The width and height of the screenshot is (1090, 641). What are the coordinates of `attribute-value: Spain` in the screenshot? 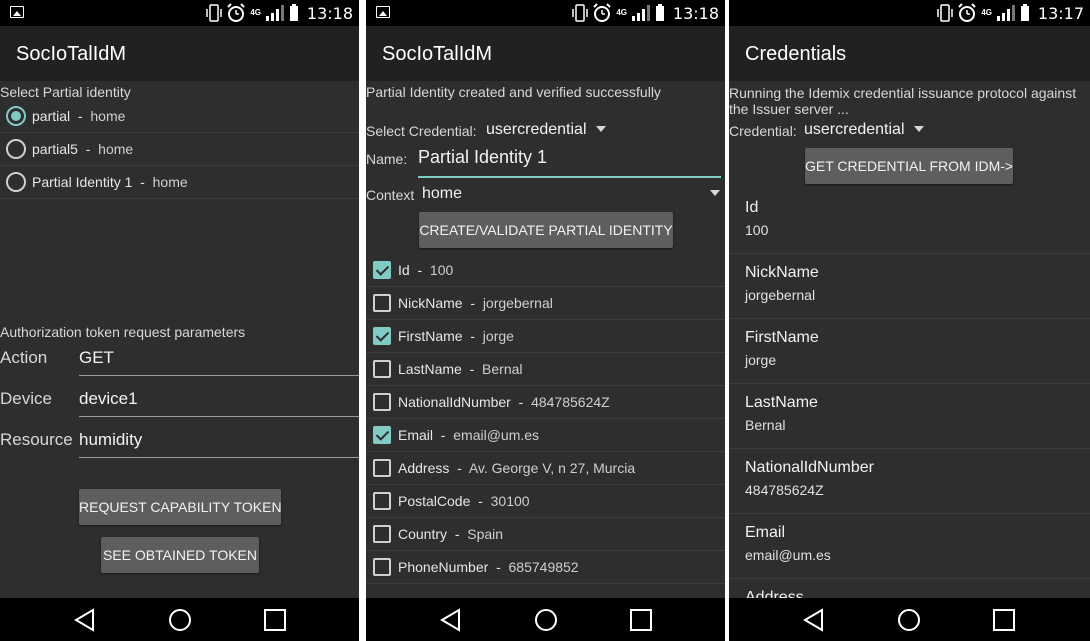 It's located at (485, 534).